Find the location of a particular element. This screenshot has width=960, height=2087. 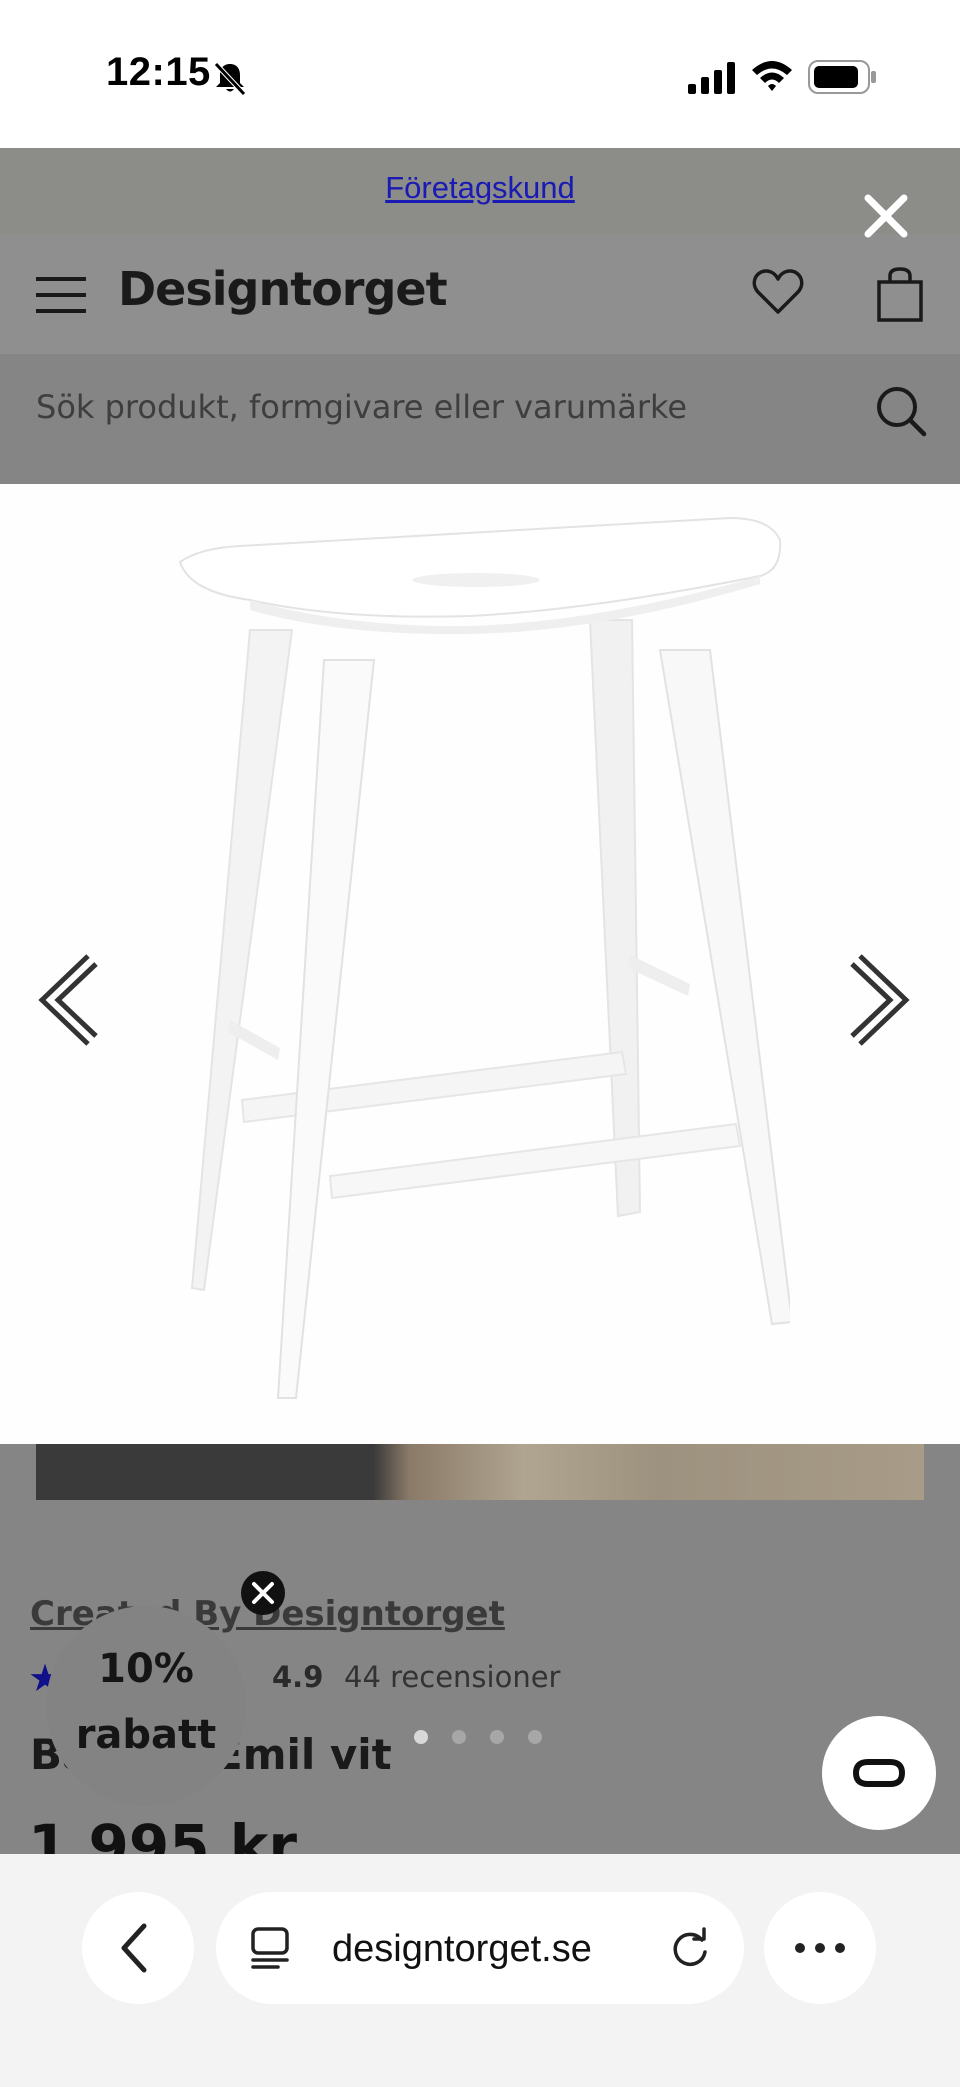

more-icon is located at coordinates (820, 1948).